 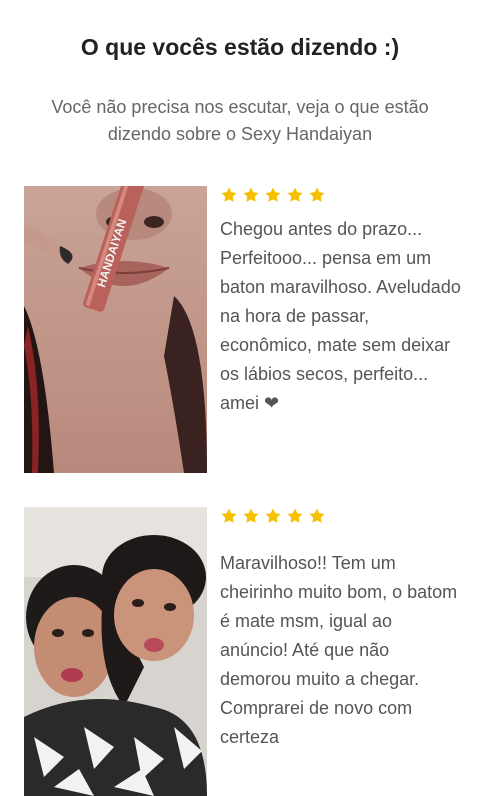 I want to click on customer-photo-lipstick: HANDAIYAN, so click(x=115, y=329).